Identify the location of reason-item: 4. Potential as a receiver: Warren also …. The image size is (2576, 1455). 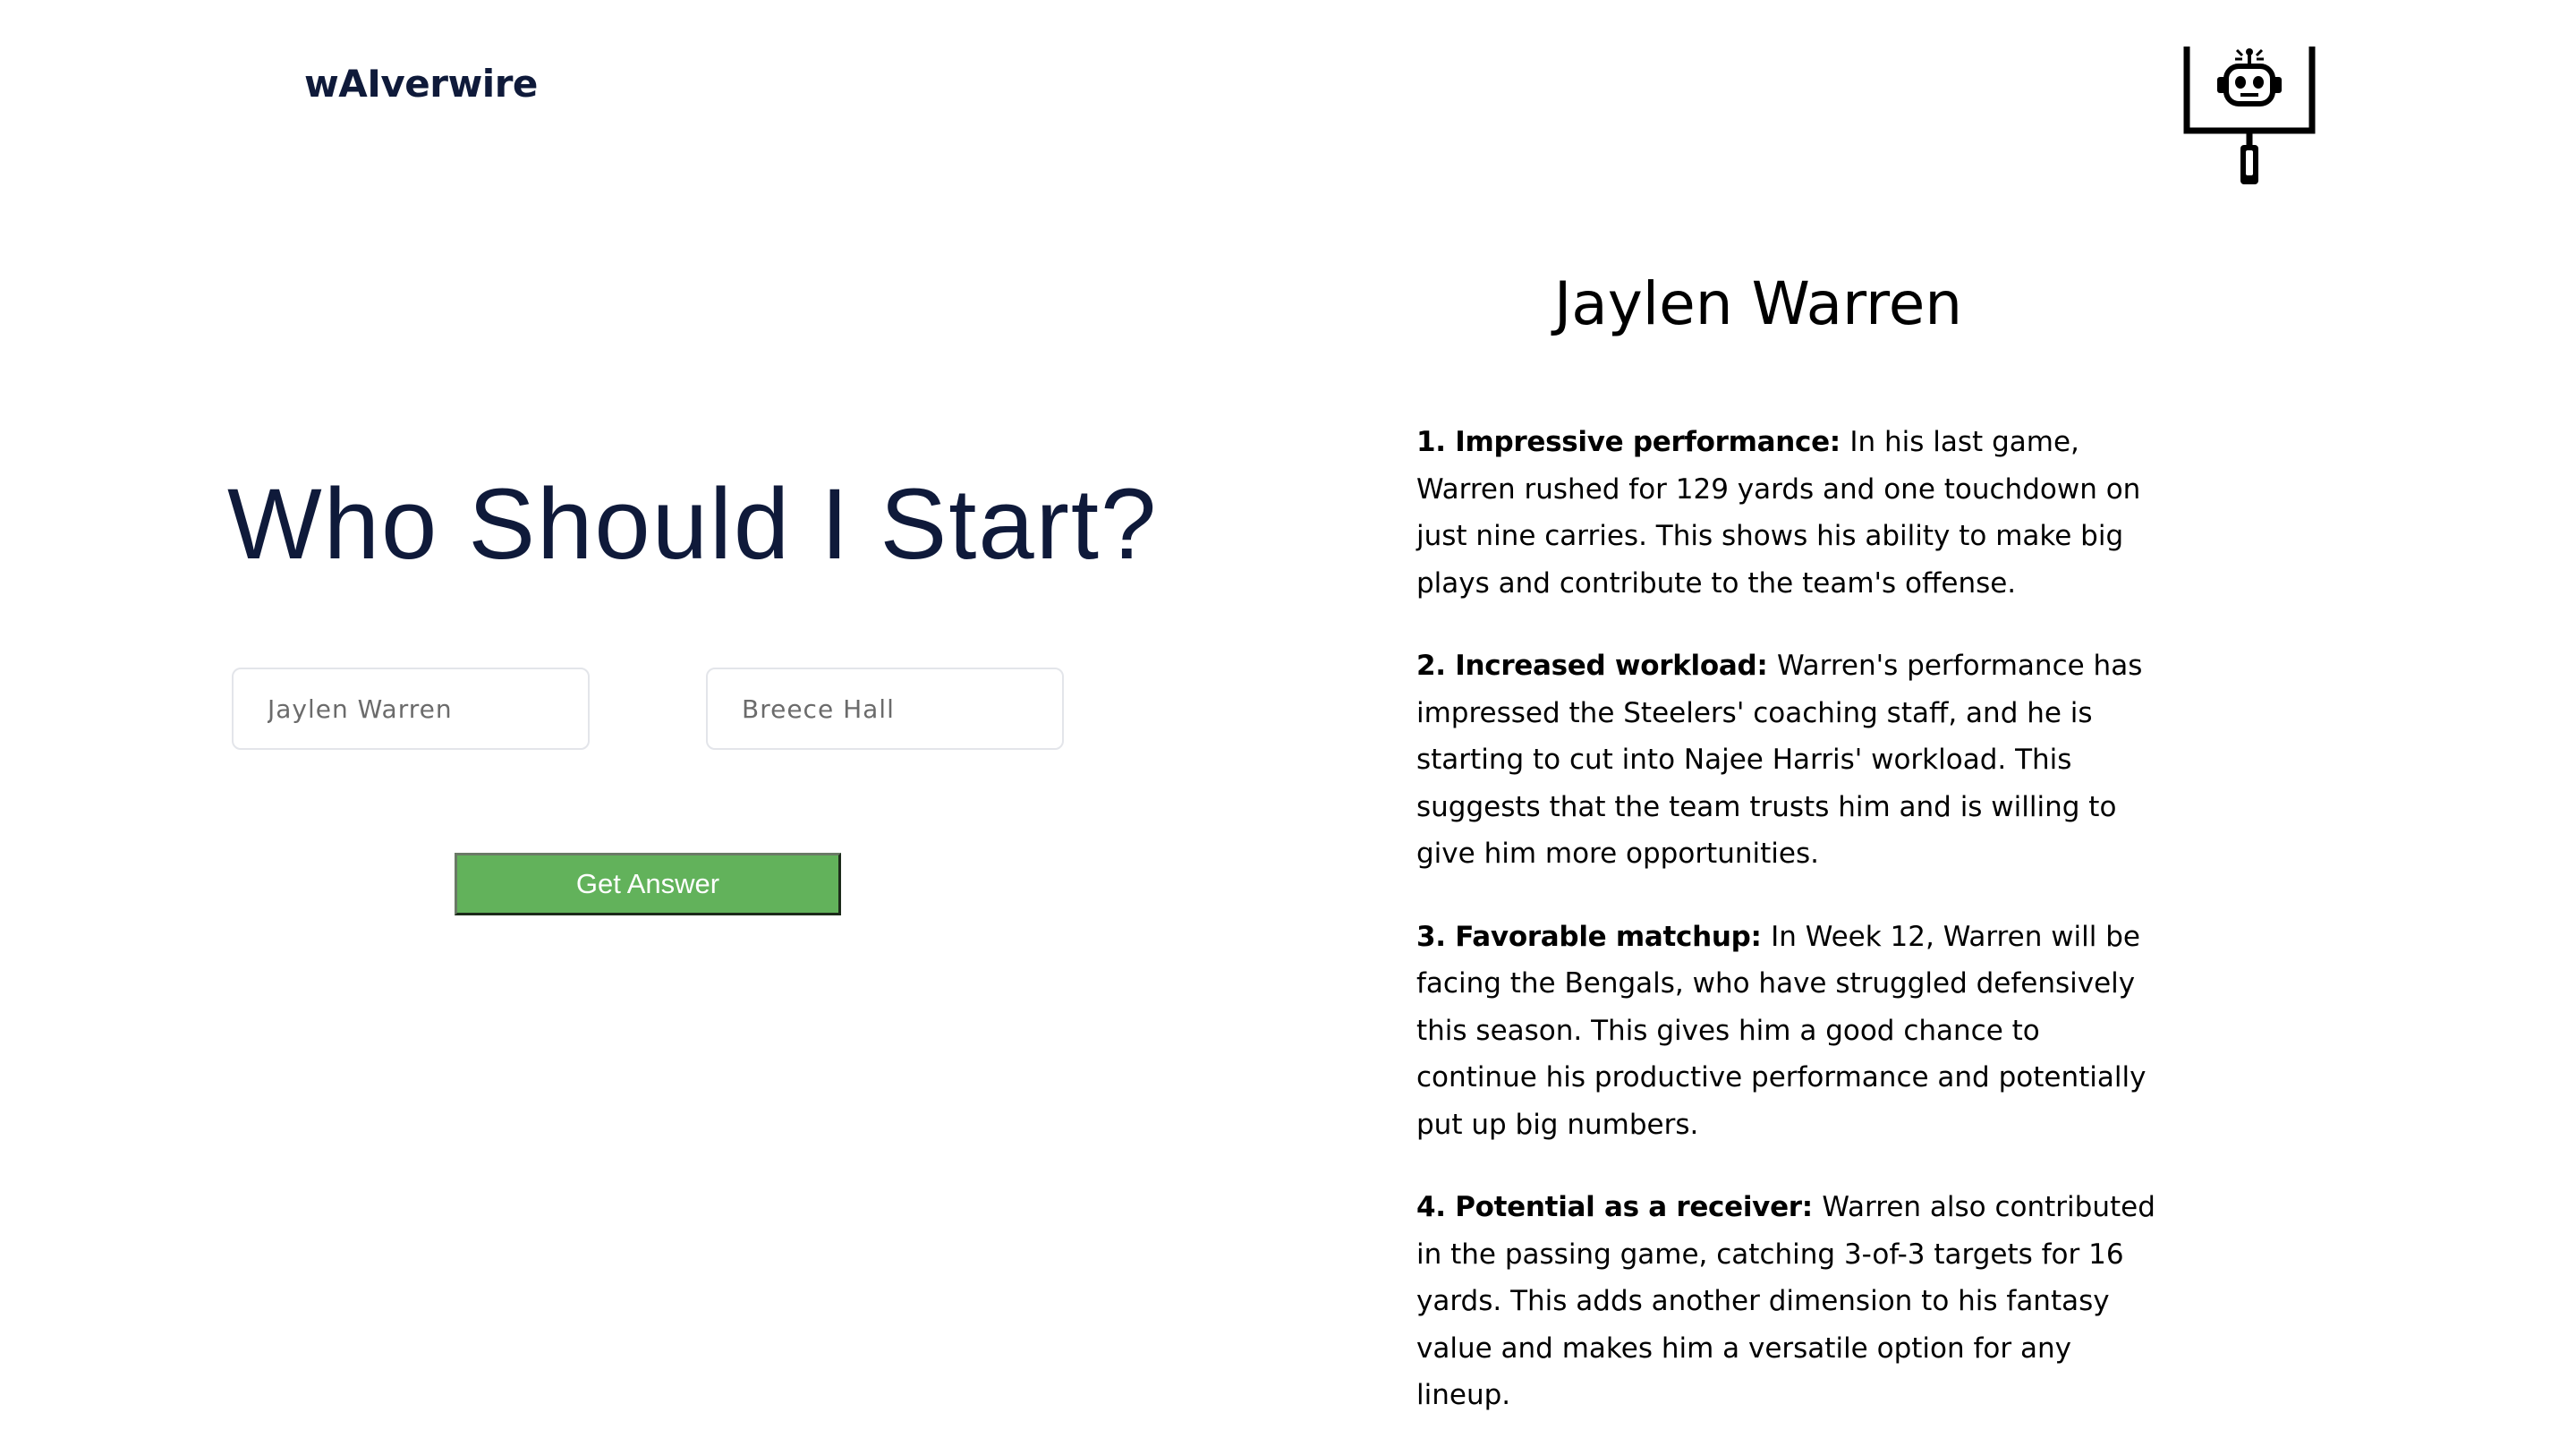
(1787, 1301).